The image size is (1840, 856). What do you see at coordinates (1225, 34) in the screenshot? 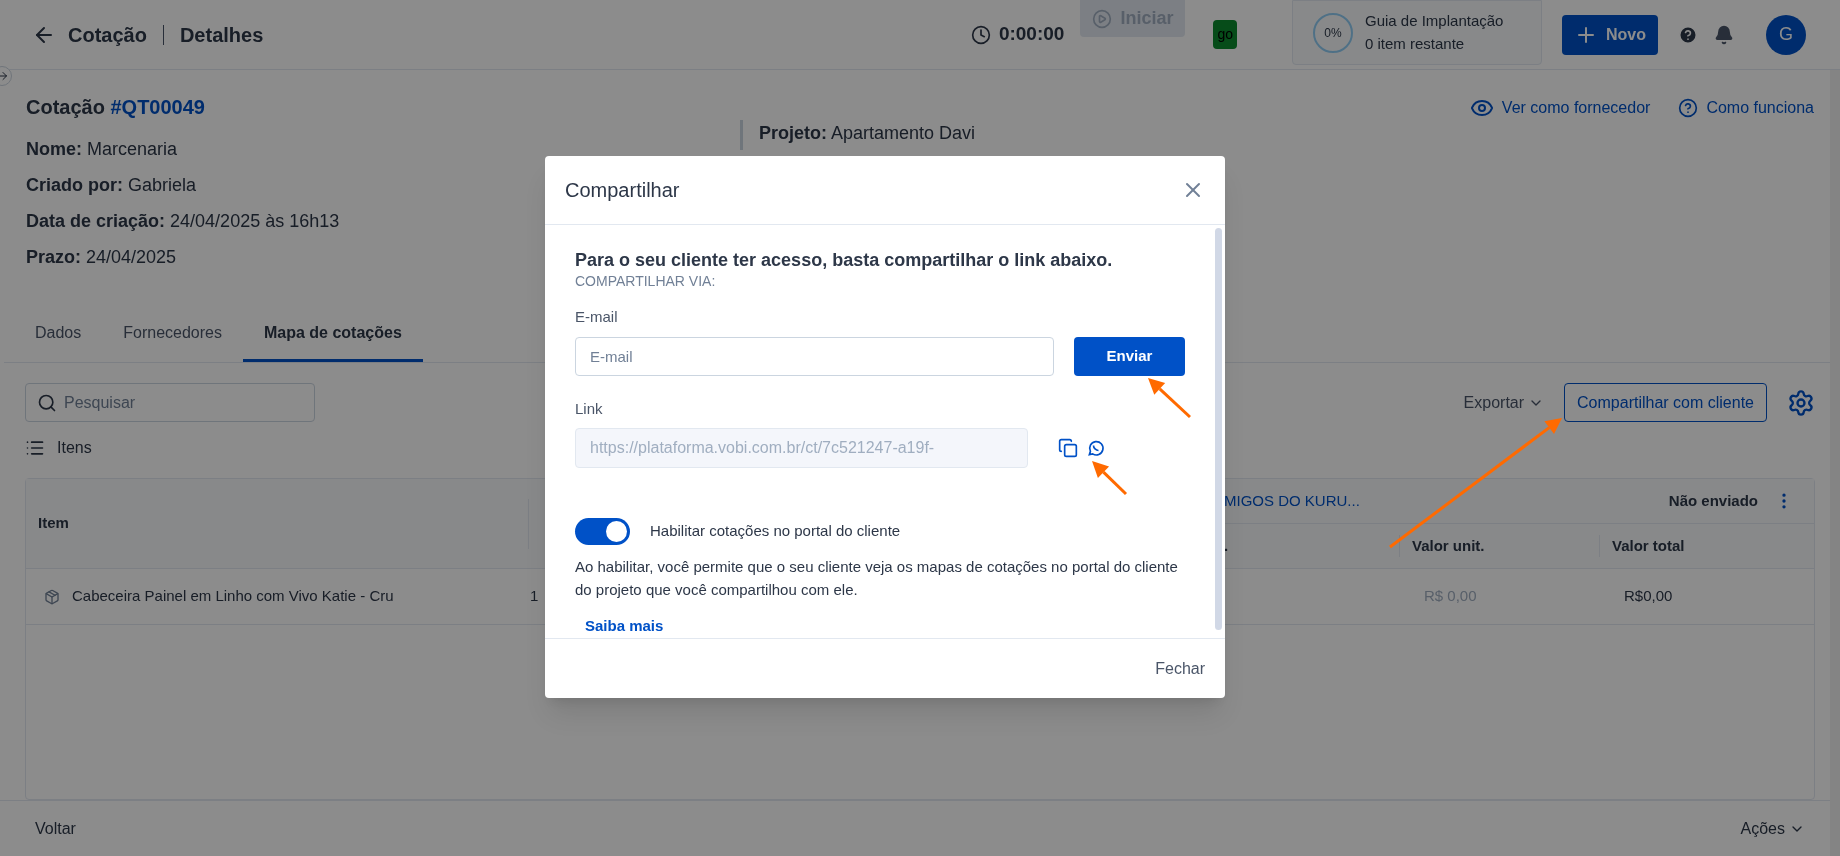
I see `status-badge: go` at bounding box center [1225, 34].